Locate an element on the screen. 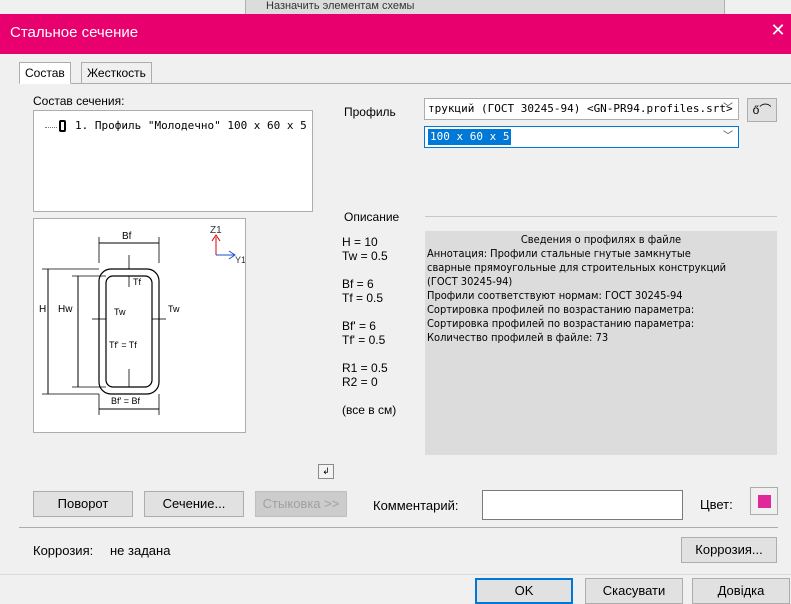 The width and height of the screenshot is (791, 604). dim-bf-label: Bf is located at coordinates (127, 236).